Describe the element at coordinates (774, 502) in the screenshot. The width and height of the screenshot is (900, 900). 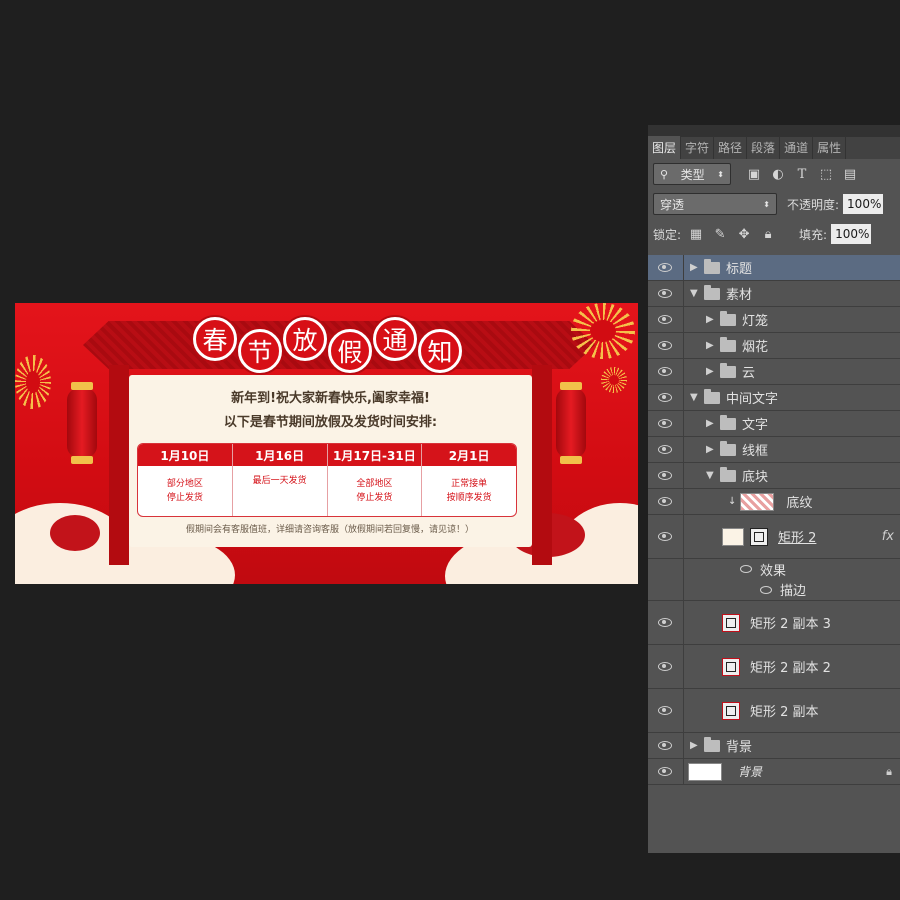
I see `layer-row: ↓ 底纹` at that location.